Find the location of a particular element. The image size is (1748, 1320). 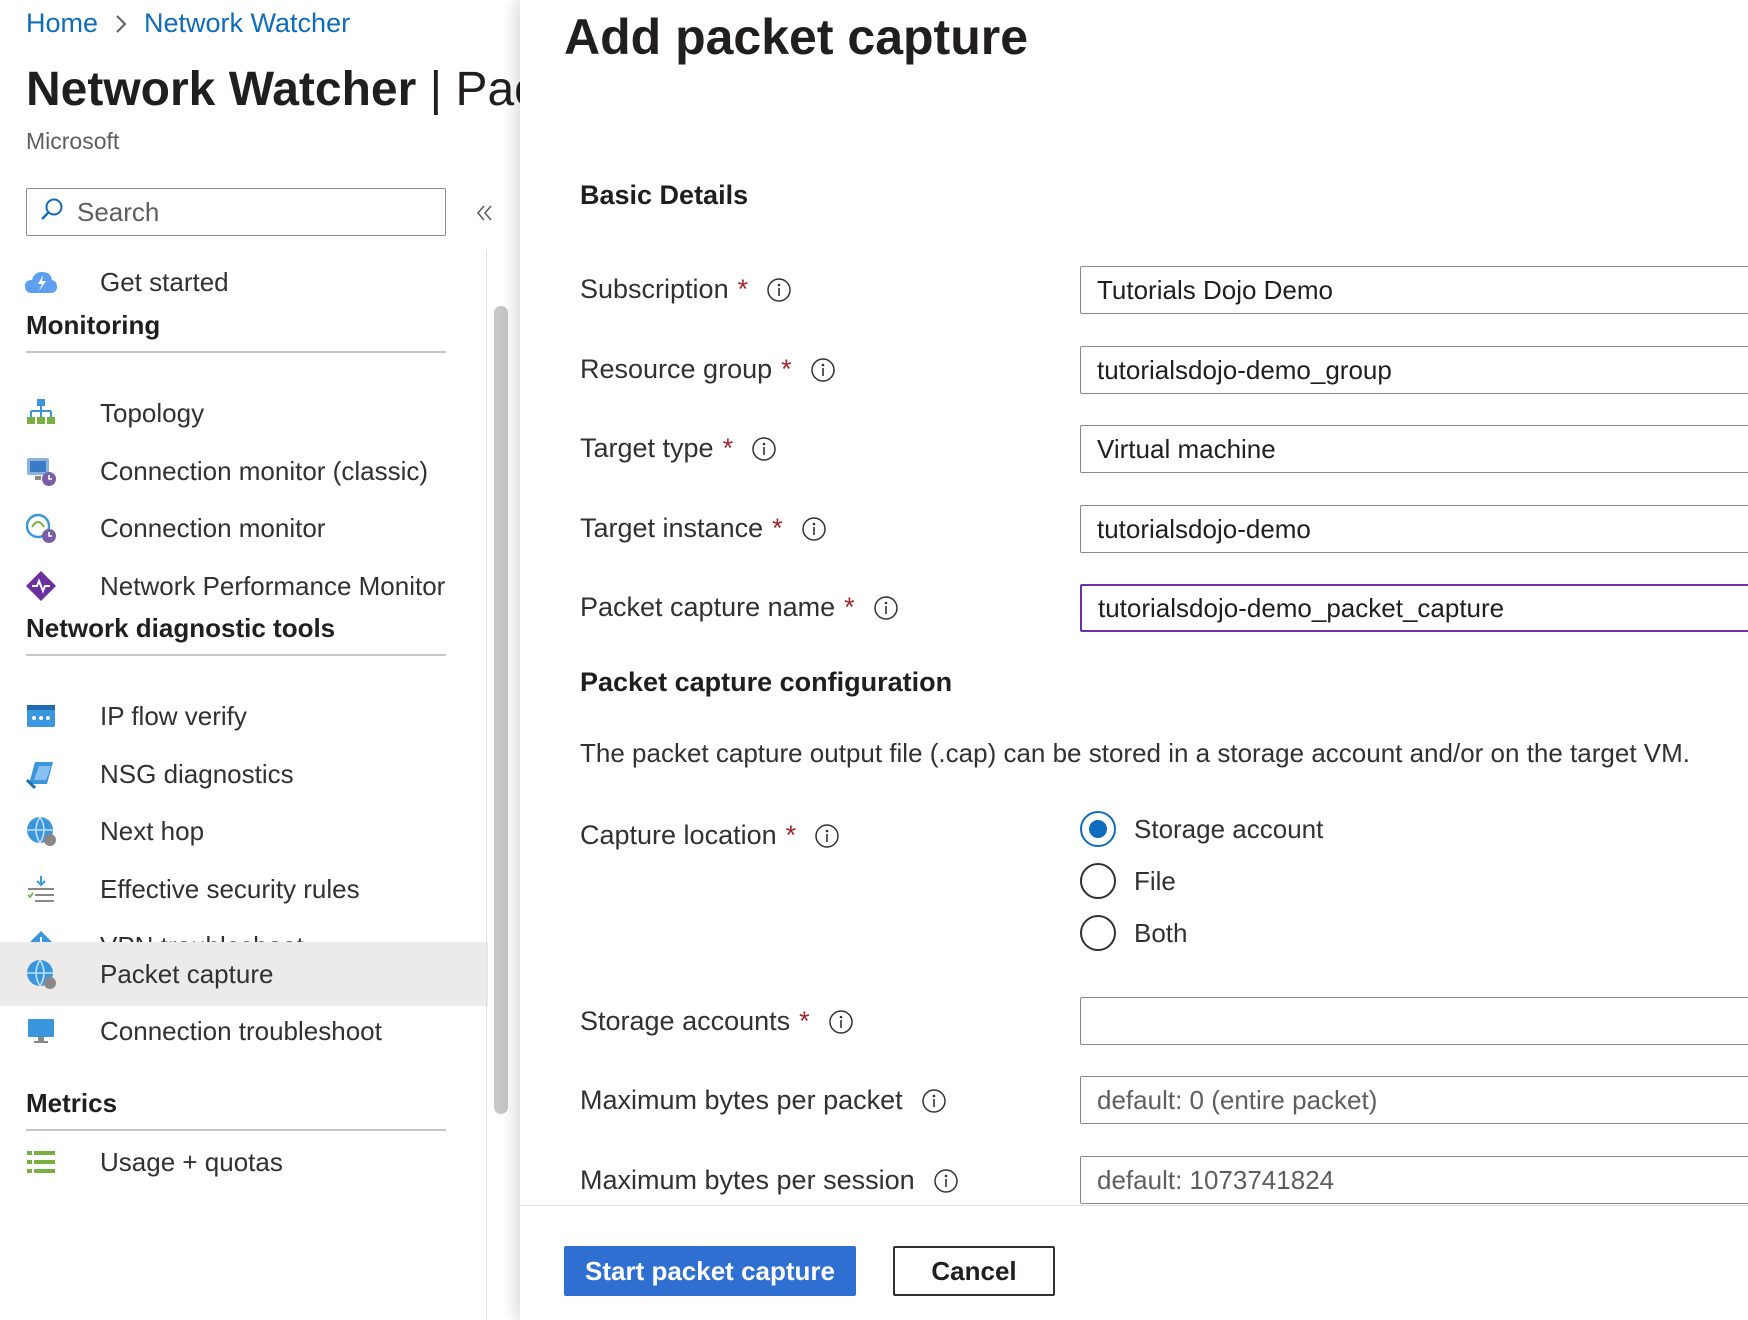

nav-item-connection-troubleshoot: Connection troubleshoot is located at coordinates (244, 1031).